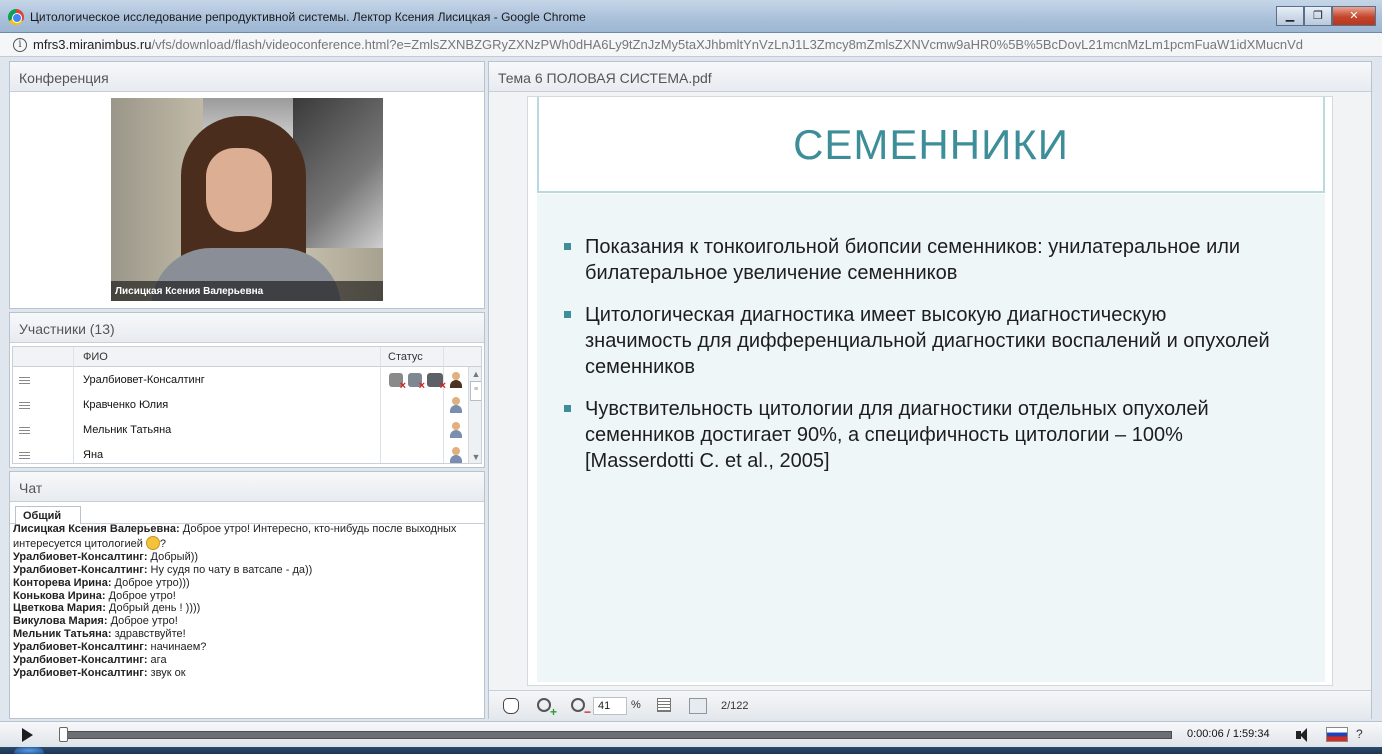 The width and height of the screenshot is (1382, 754). Describe the element at coordinates (173, 556) in the screenshot. I see `chat-text: Добрый))` at that location.